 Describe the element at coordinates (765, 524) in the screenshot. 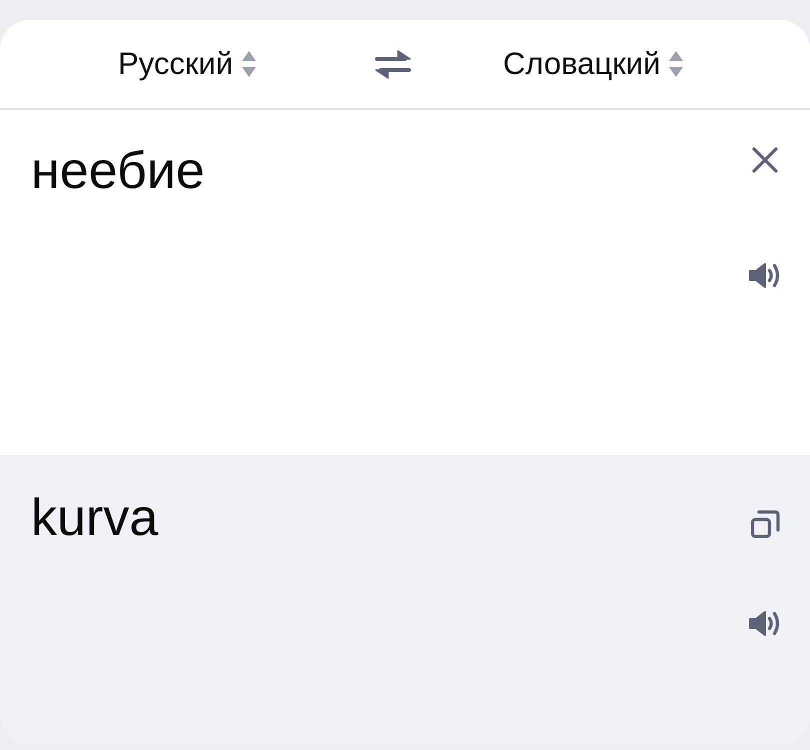

I see `copy-icon` at that location.